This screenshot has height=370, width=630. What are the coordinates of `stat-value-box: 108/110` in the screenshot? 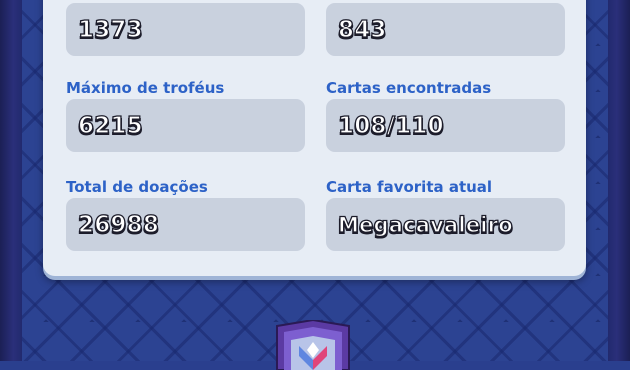 It's located at (445, 125).